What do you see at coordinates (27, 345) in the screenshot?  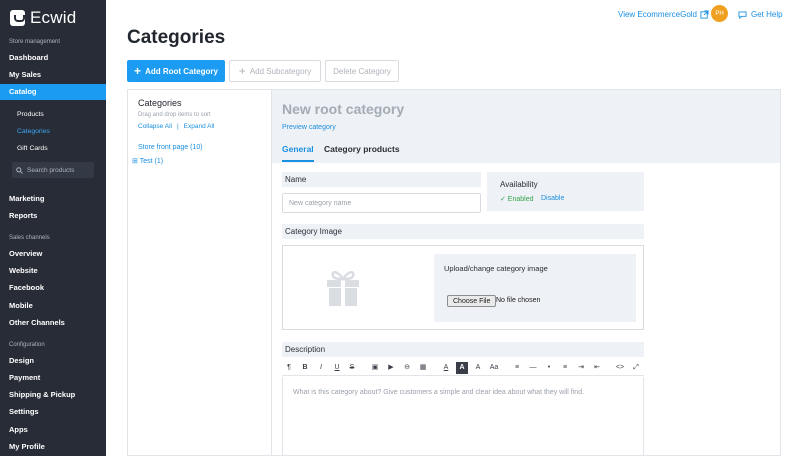 I see `section-configuration: Configuration` at bounding box center [27, 345].